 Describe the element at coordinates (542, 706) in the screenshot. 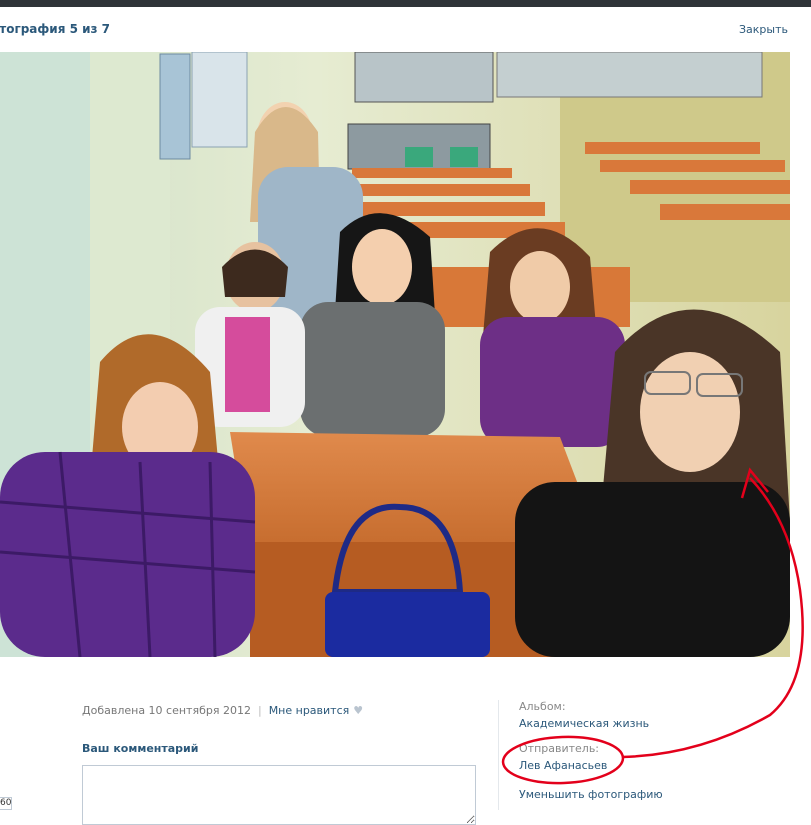

I see `album-label: Альбом:` at that location.